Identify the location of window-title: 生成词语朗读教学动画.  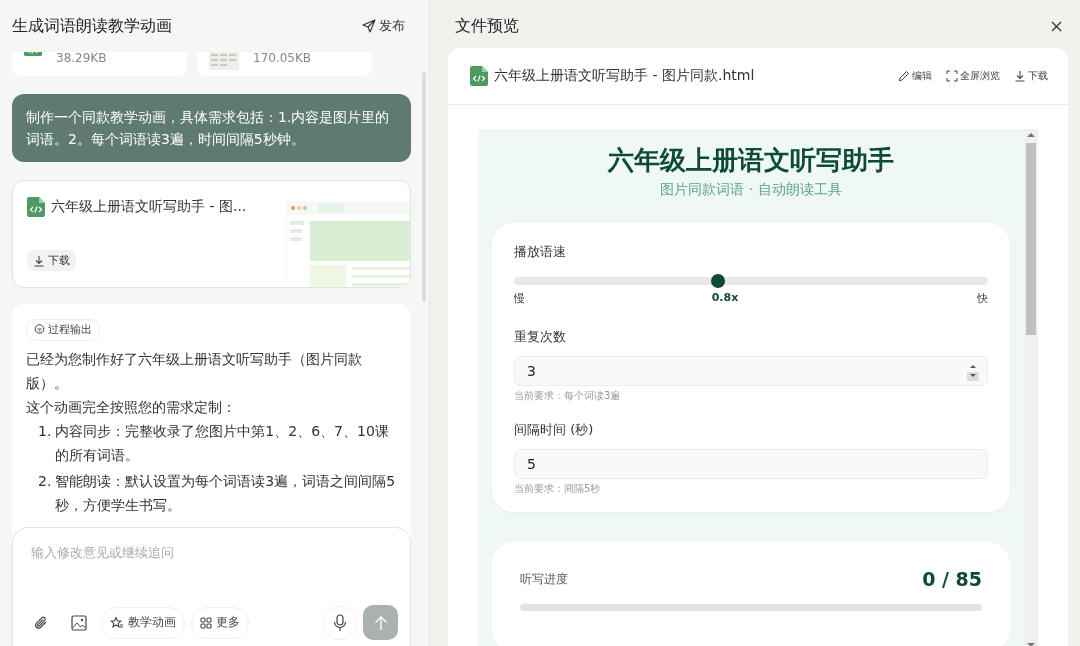
(92, 26).